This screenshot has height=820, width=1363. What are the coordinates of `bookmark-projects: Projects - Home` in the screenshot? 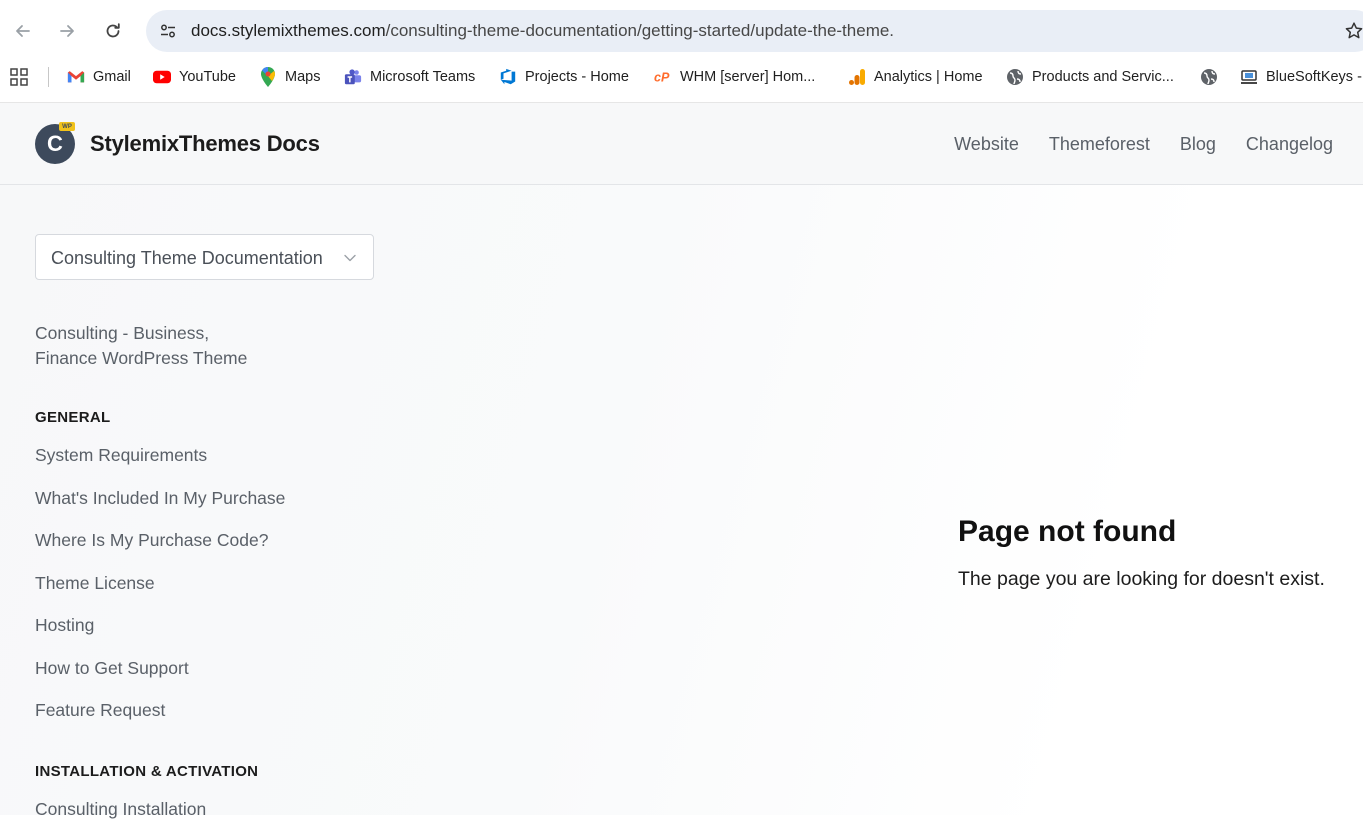 It's located at (564, 77).